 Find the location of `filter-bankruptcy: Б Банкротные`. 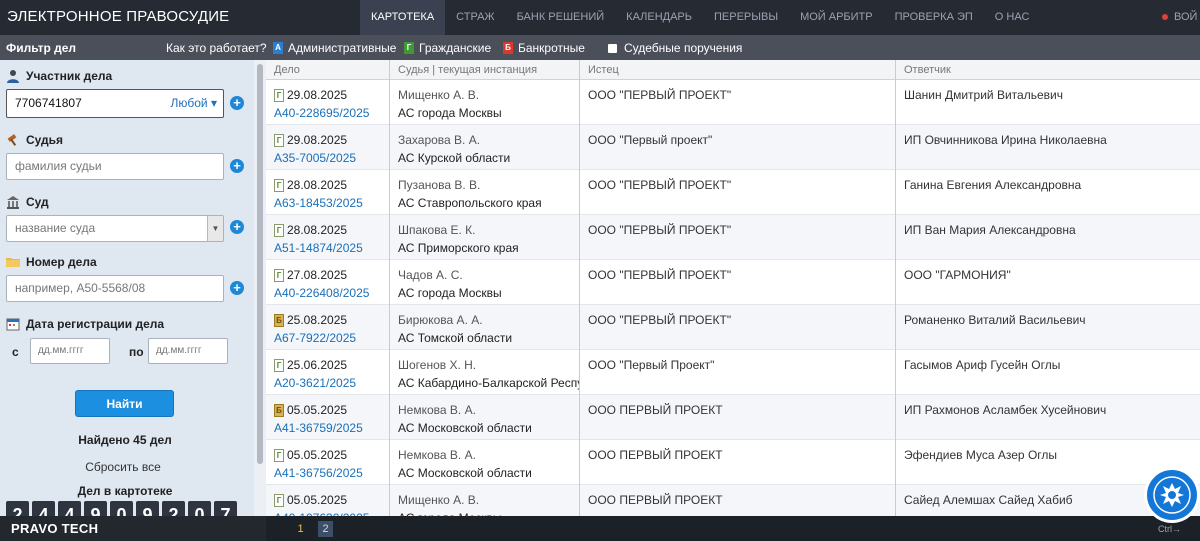

filter-bankruptcy: Б Банкротные is located at coordinates (544, 48).